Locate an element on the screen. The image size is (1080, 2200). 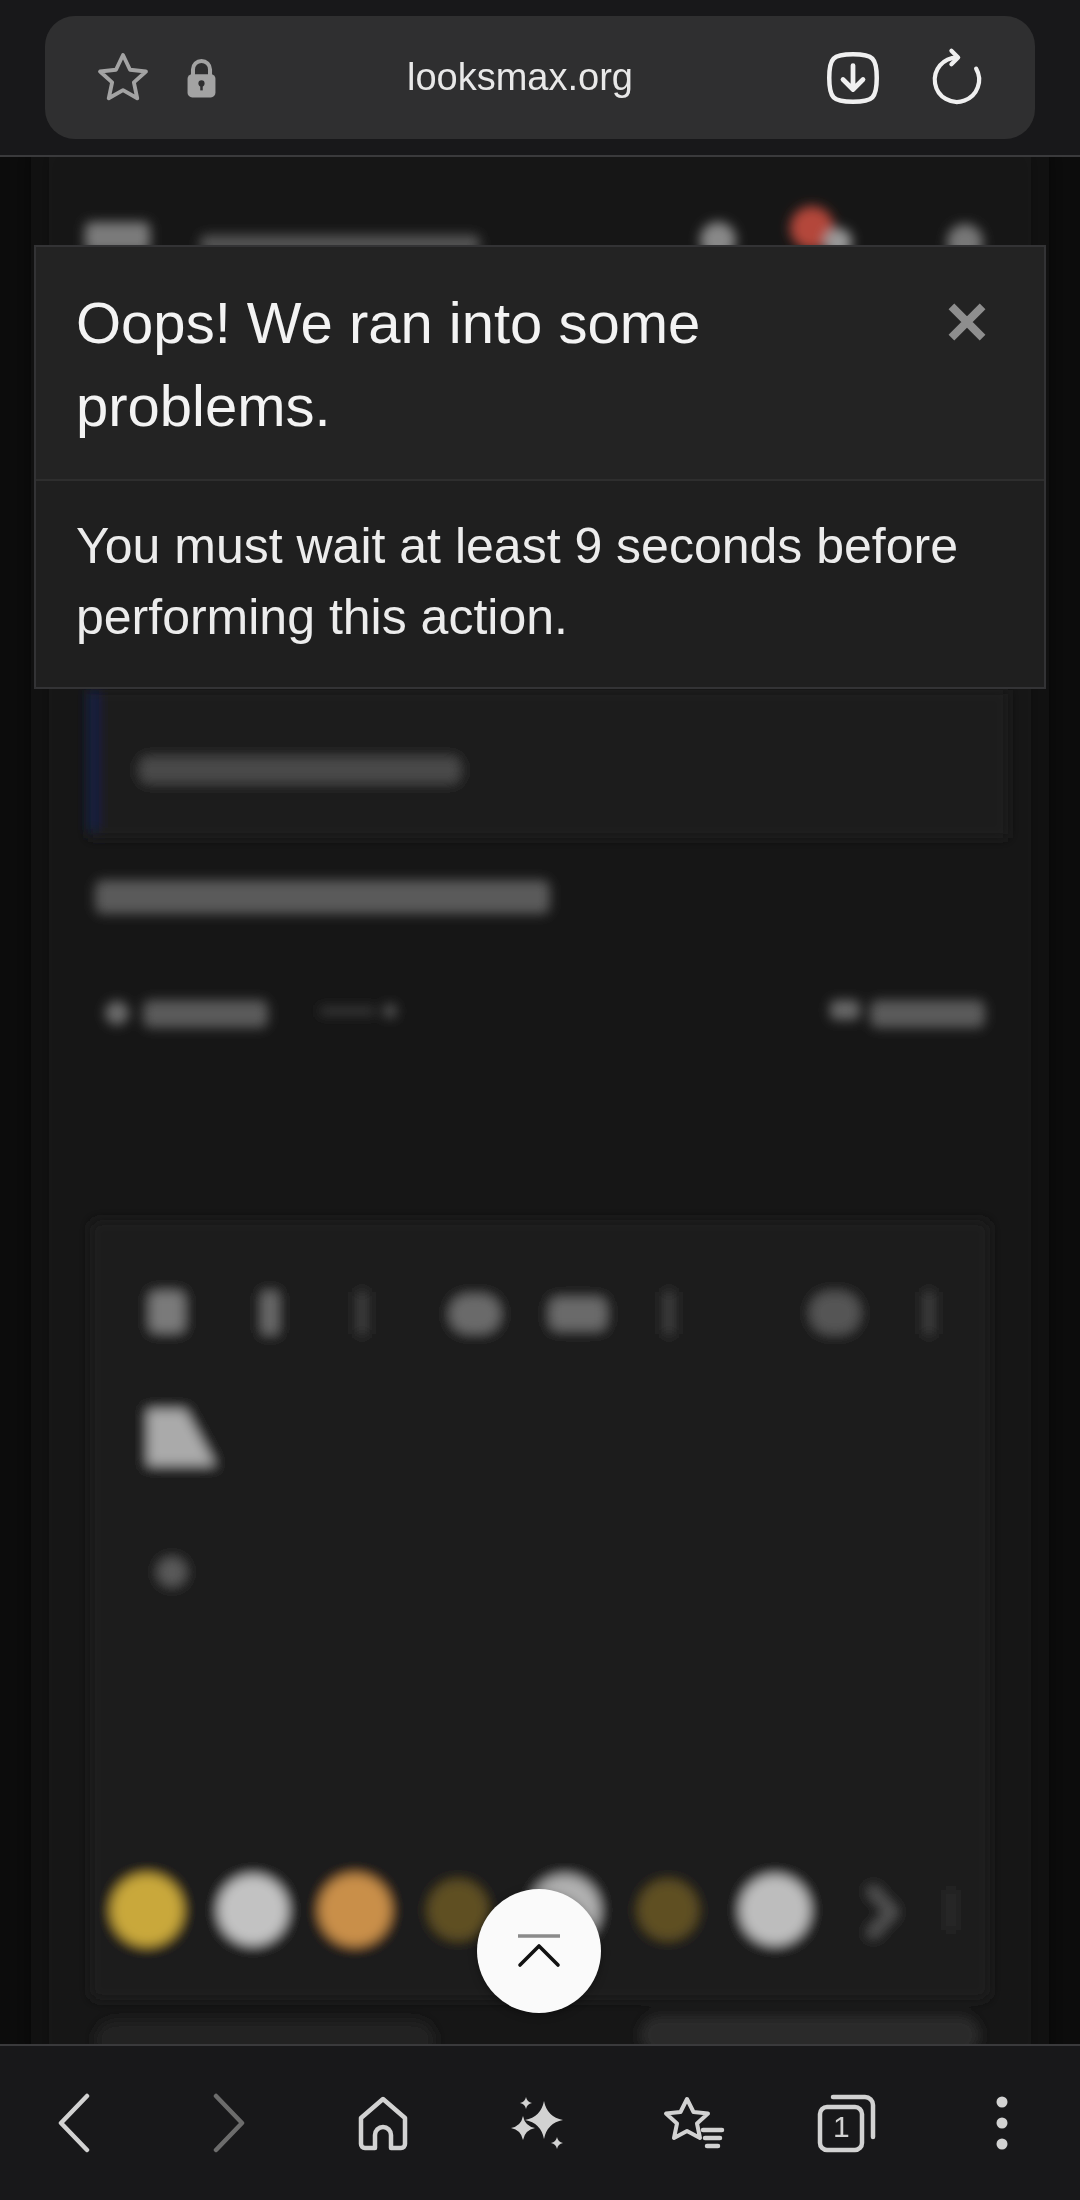
chevron-left-icon is located at coordinates (74, 2123).